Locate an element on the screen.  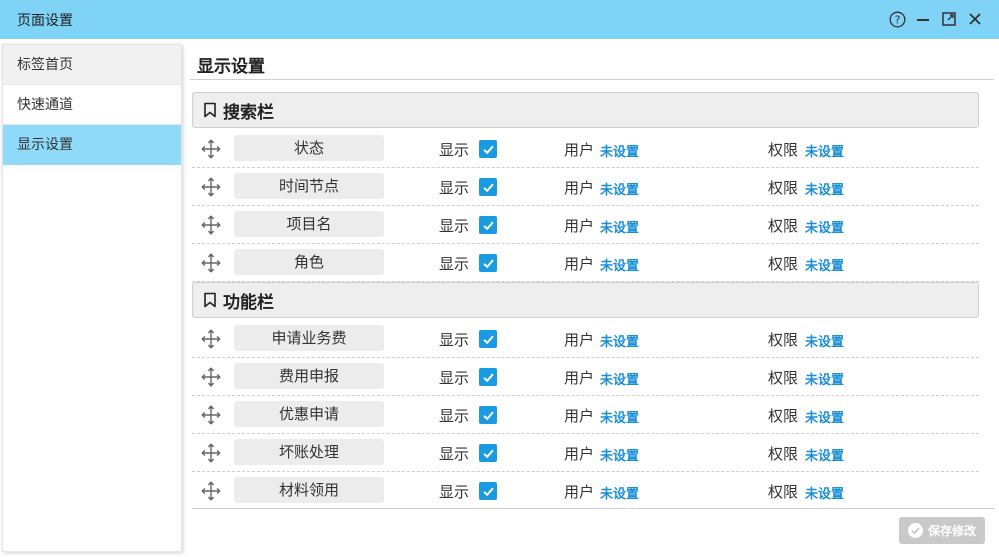
section-header: 功能栏 is located at coordinates (585, 300).